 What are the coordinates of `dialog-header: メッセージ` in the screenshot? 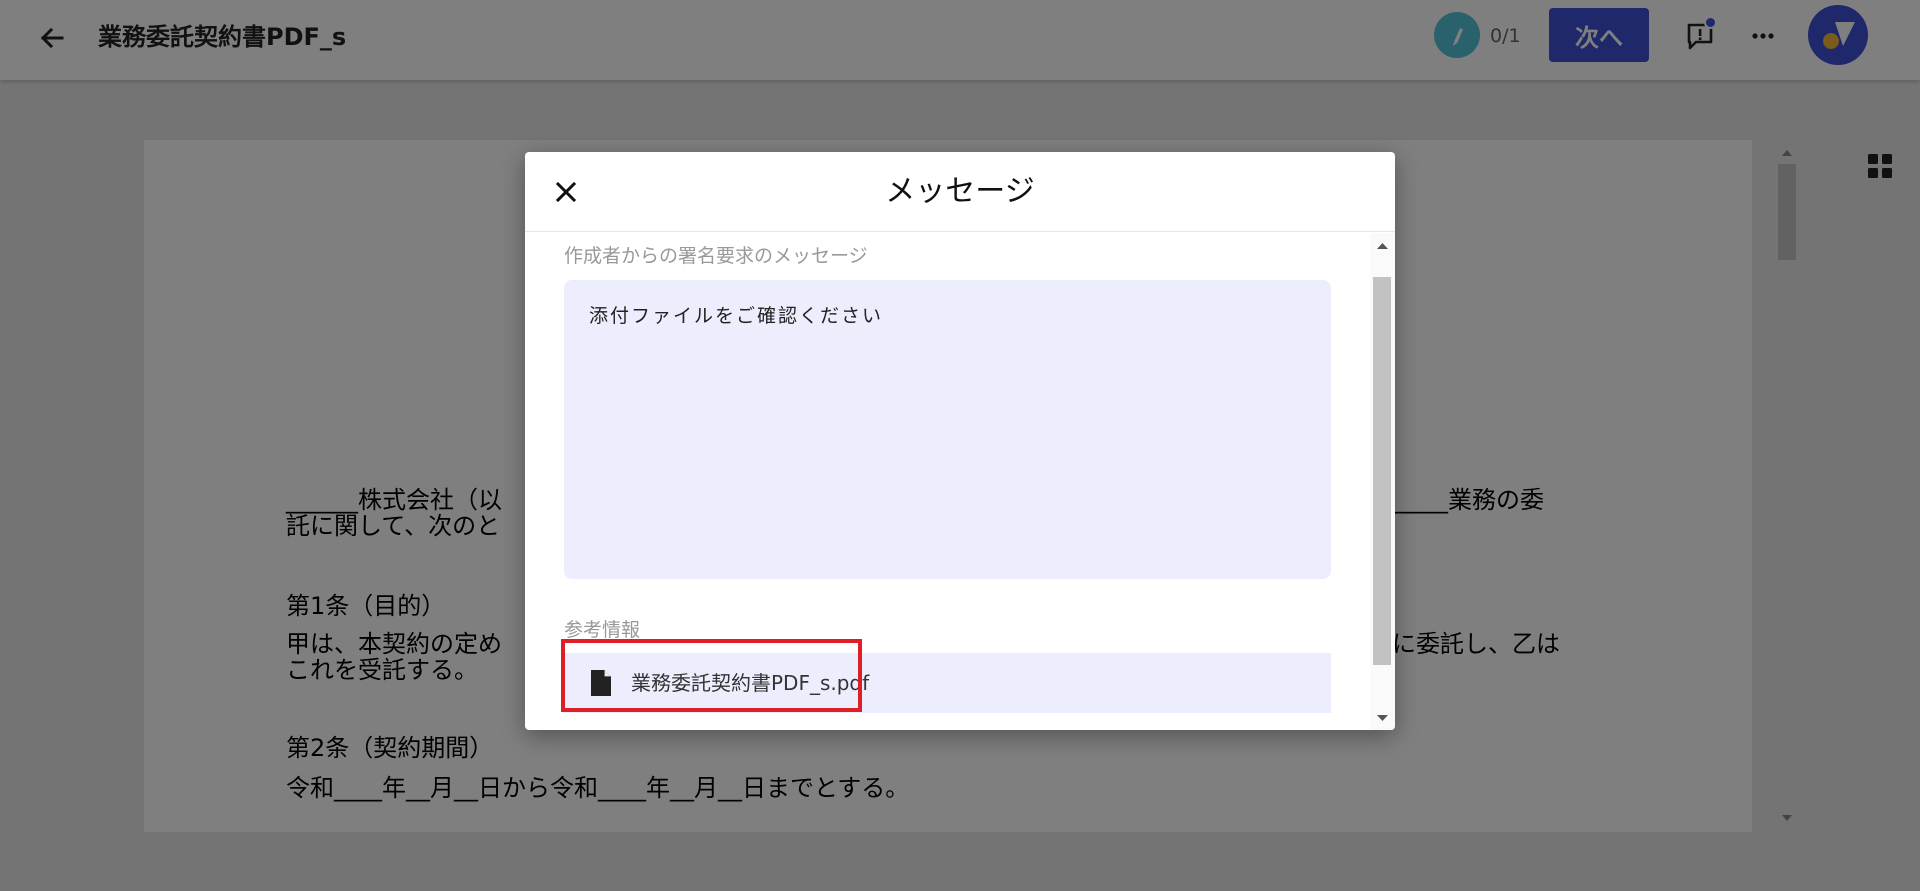 It's located at (960, 192).